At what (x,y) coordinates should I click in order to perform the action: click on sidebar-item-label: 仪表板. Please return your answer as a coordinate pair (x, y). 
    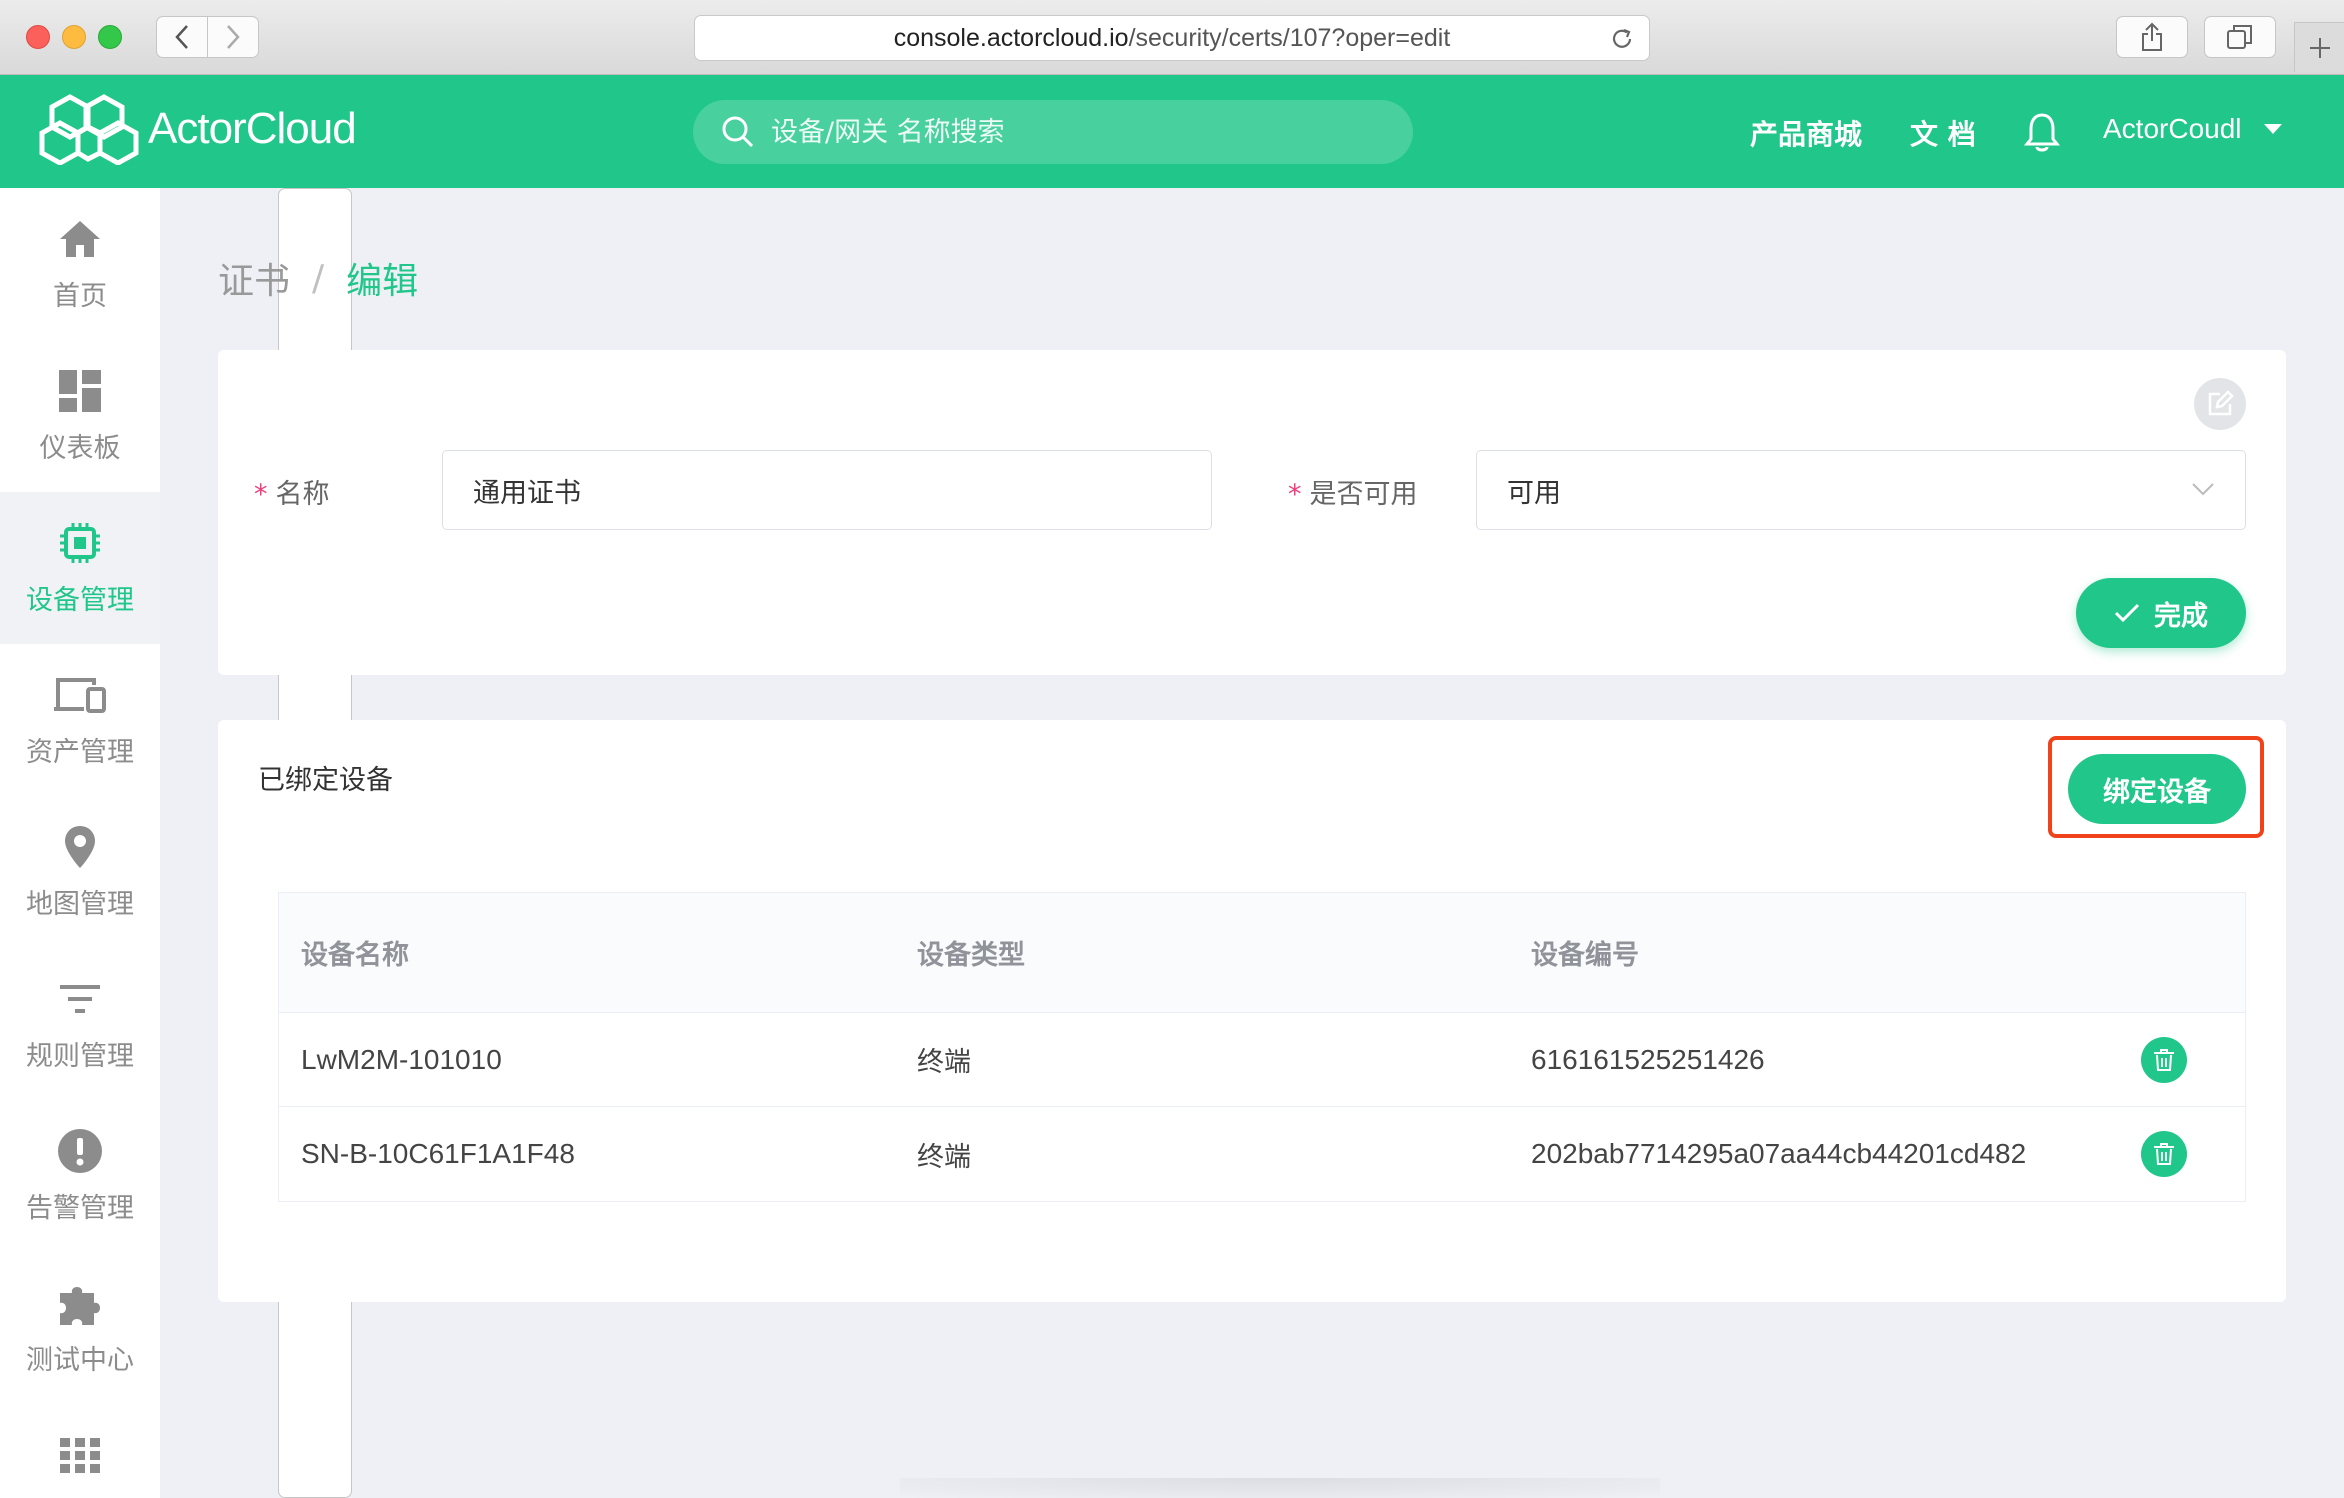
    Looking at the image, I should click on (80, 448).